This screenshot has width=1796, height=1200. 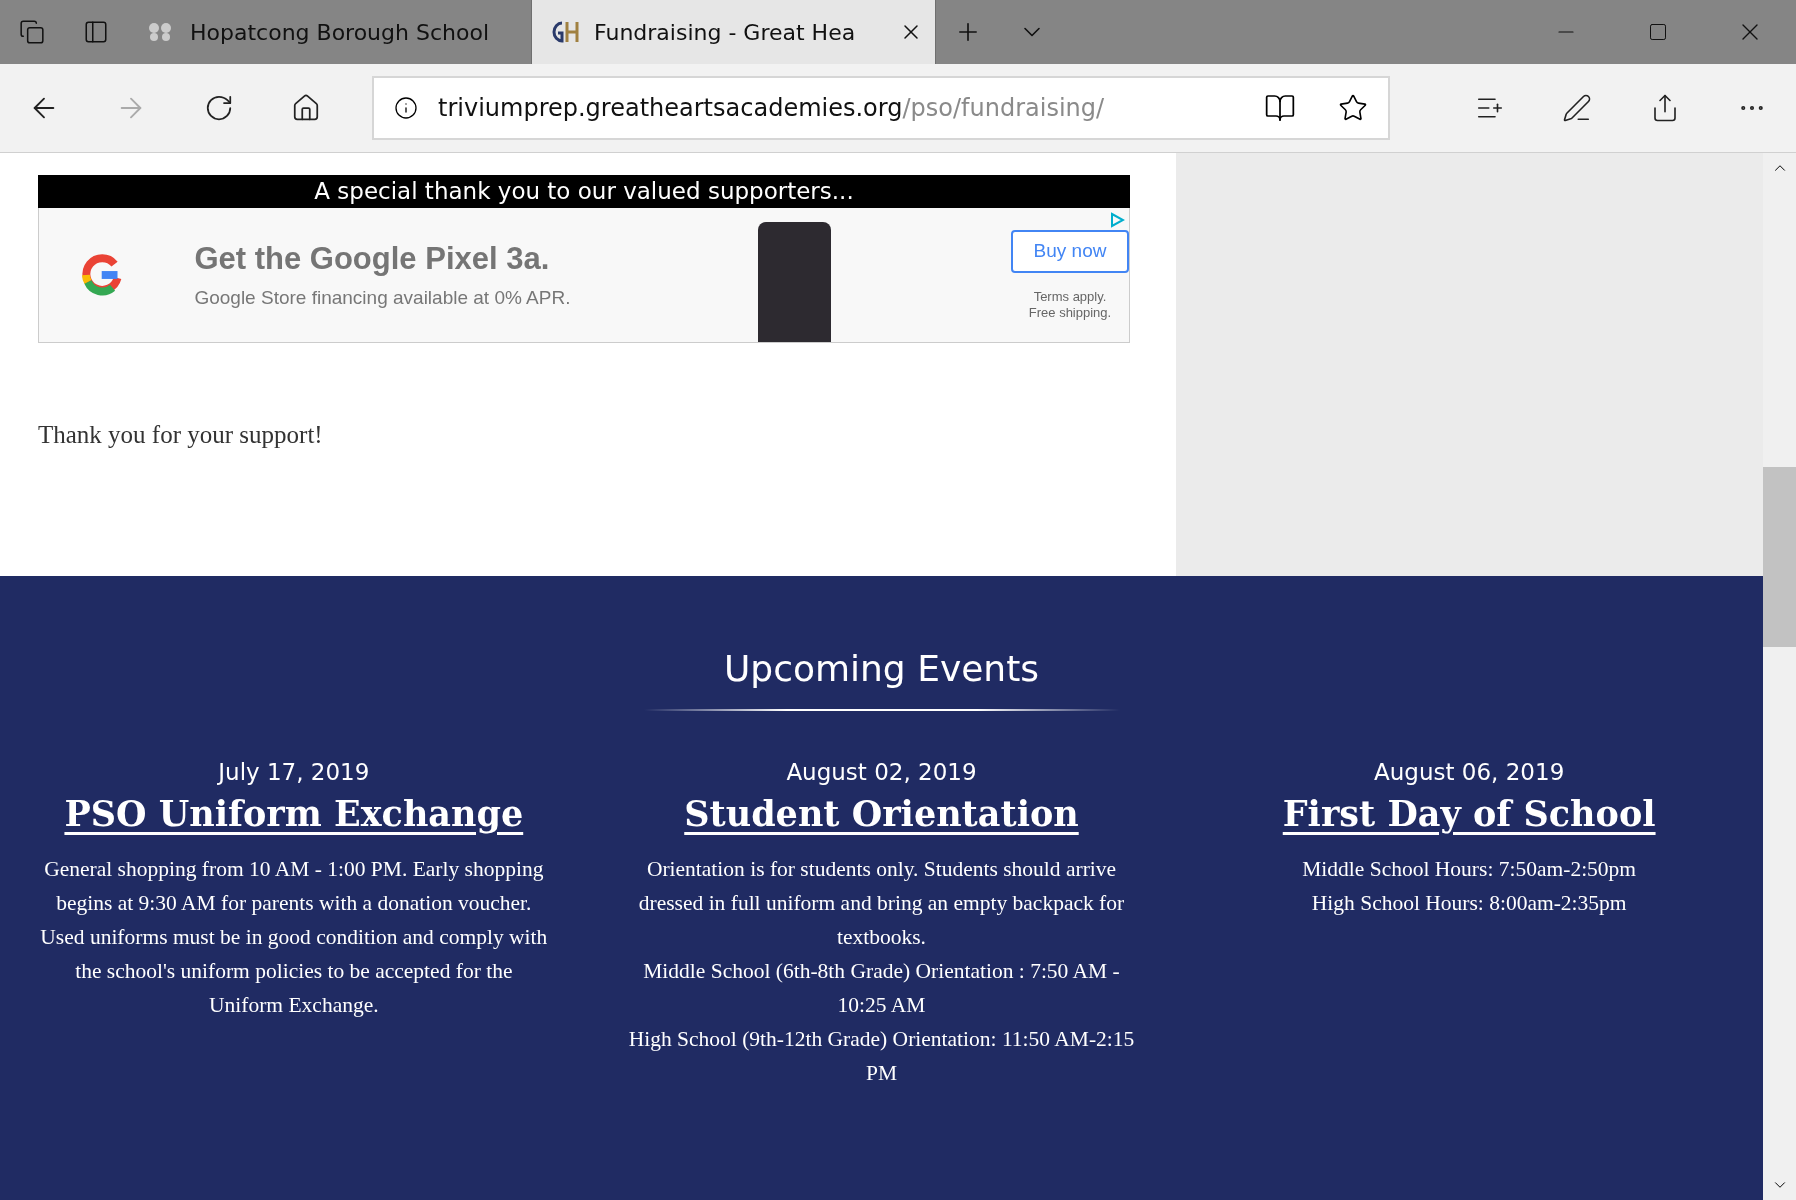 What do you see at coordinates (1353, 108) in the screenshot?
I see `favorite-star-icon` at bounding box center [1353, 108].